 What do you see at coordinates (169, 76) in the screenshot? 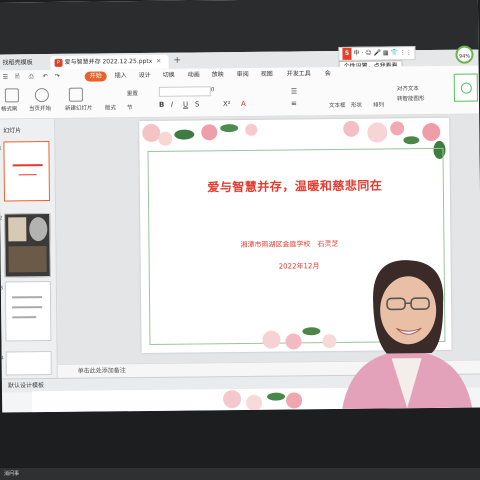
I see `menu-transition: 切换` at bounding box center [169, 76].